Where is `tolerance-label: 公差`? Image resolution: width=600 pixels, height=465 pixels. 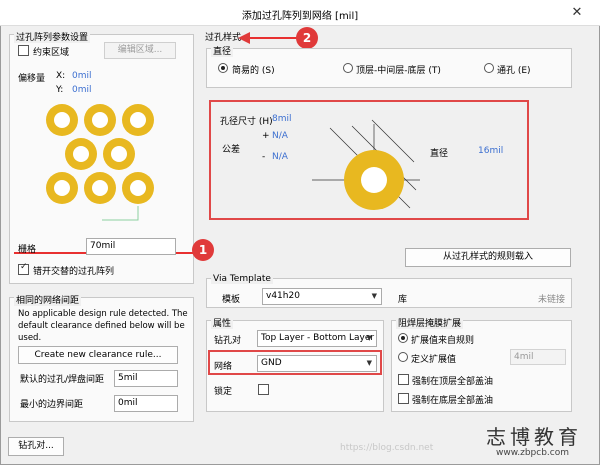
tolerance-label: 公差 is located at coordinates (231, 150).